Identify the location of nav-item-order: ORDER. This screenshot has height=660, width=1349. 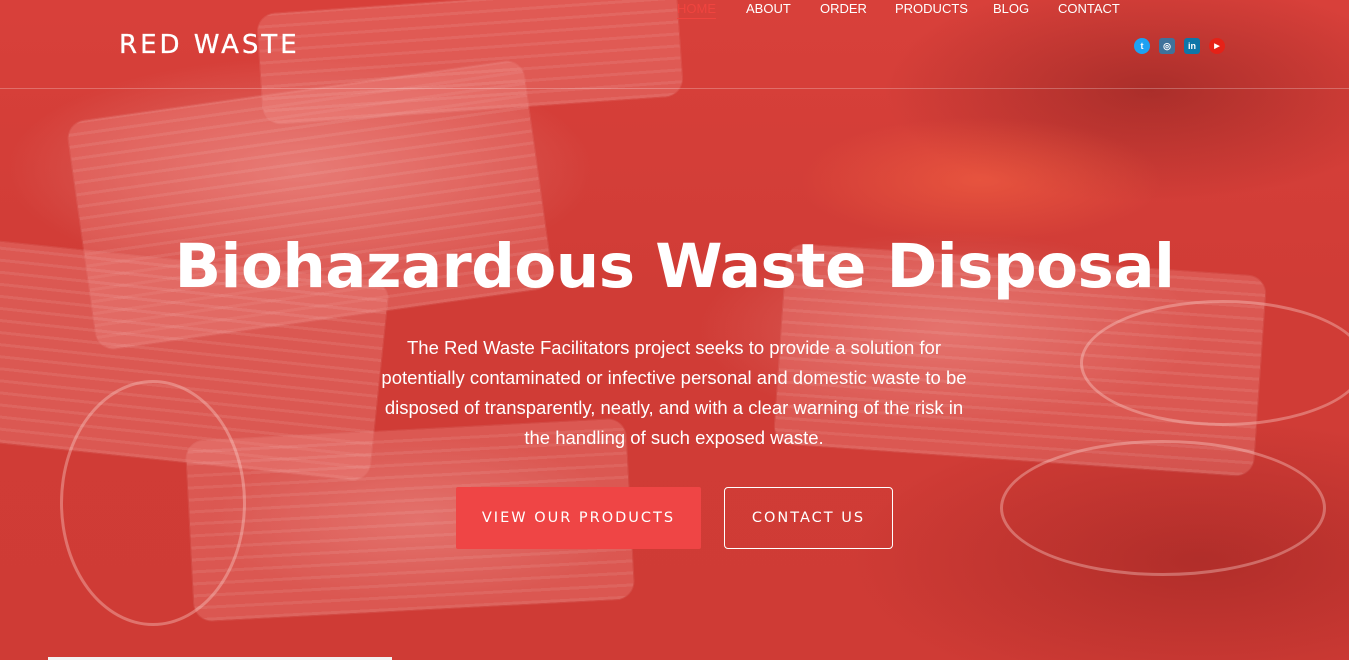
(843, 9).